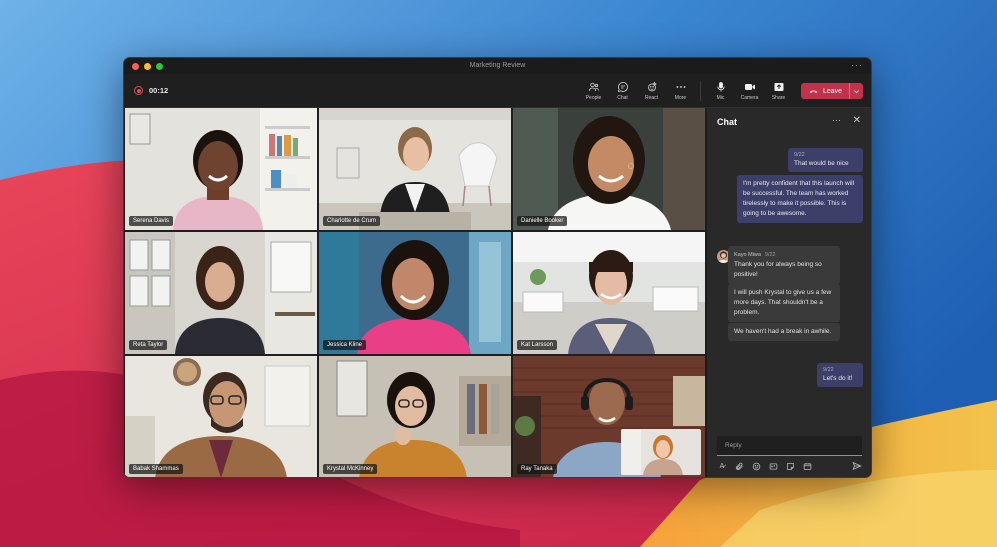 Image resolution: width=997 pixels, height=547 pixels. What do you see at coordinates (733, 445) in the screenshot?
I see `reply-placeholder: Reply` at bounding box center [733, 445].